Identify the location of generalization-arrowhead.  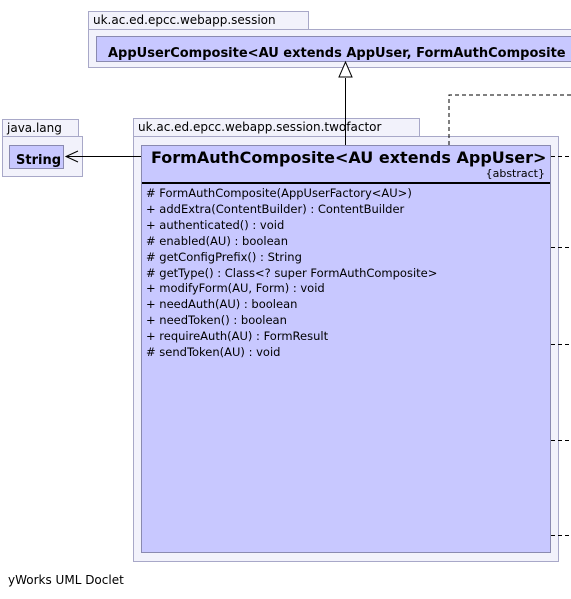
(345, 69).